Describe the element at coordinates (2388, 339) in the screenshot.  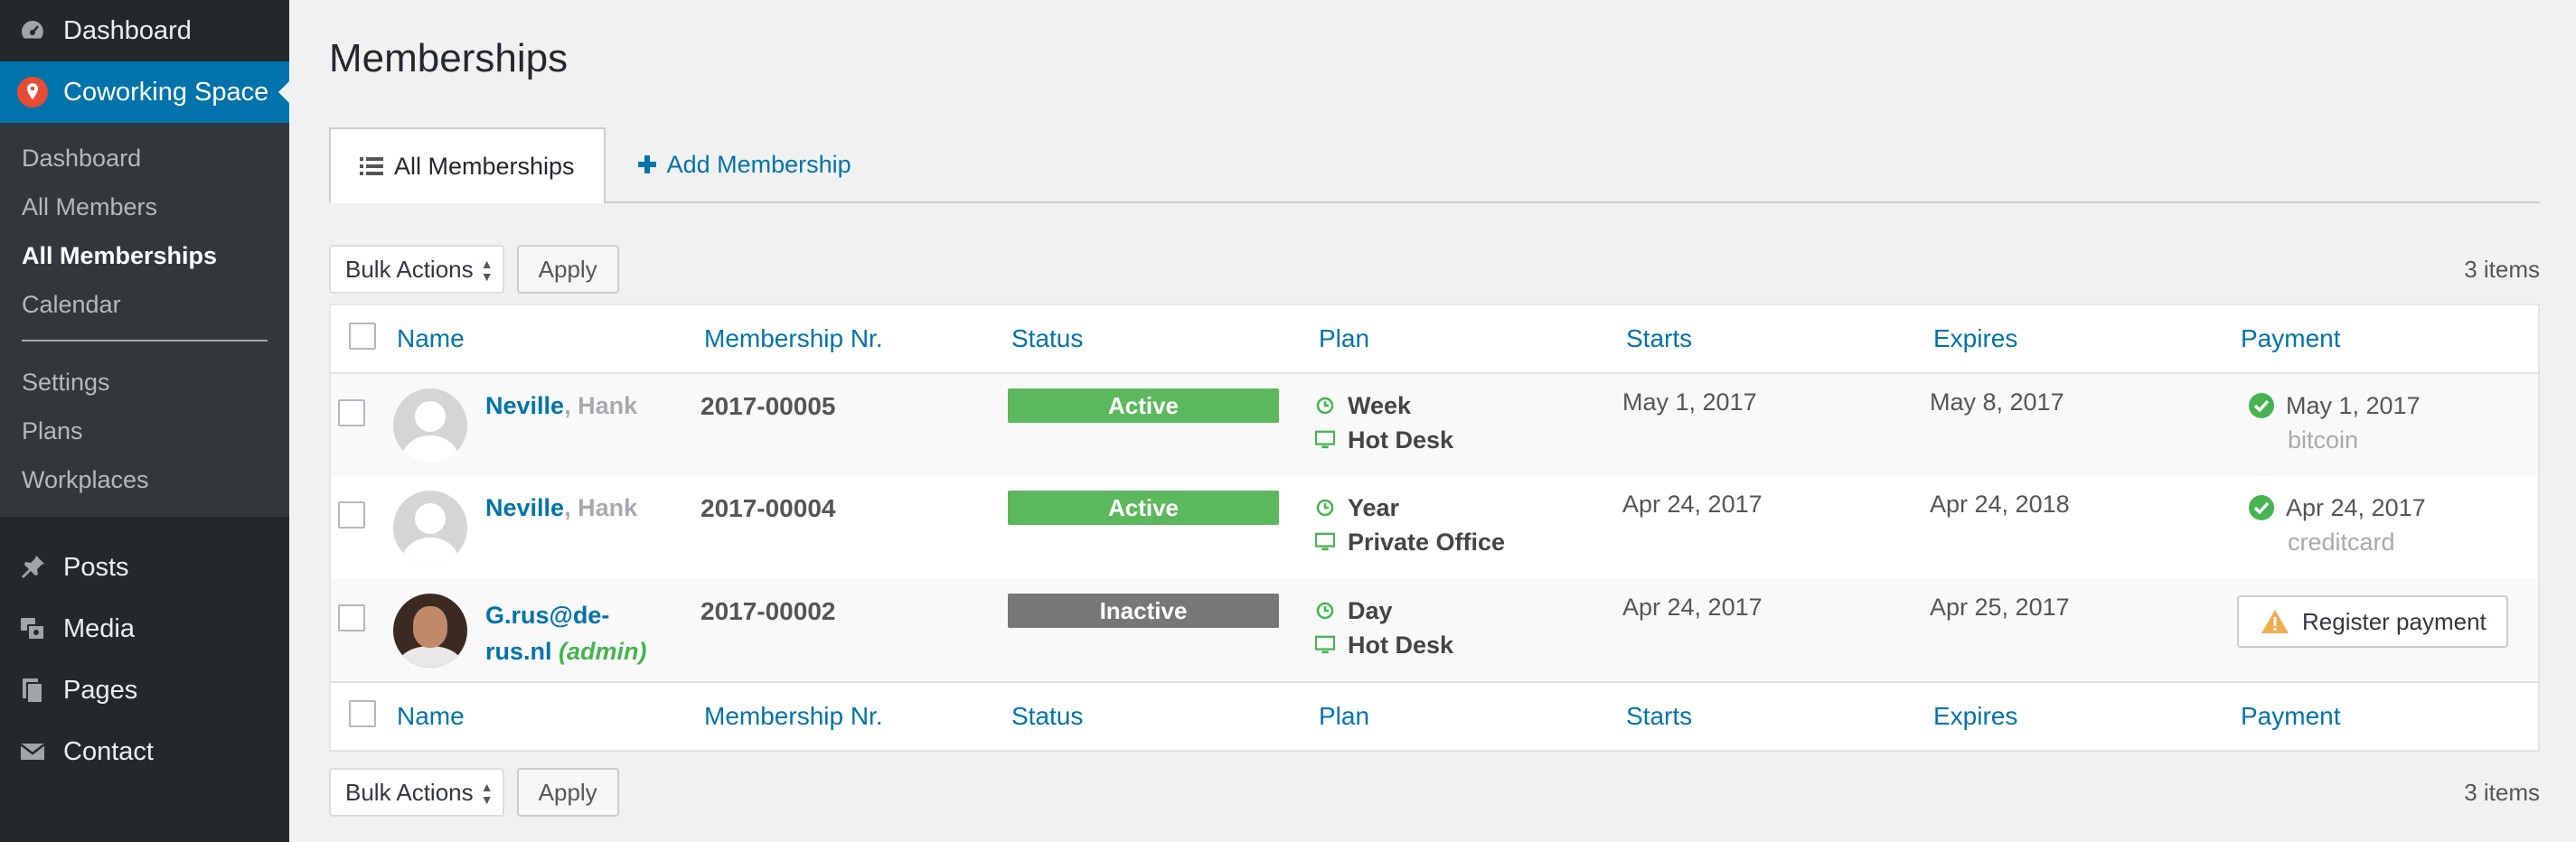
I see `col-payment: Payment` at that location.